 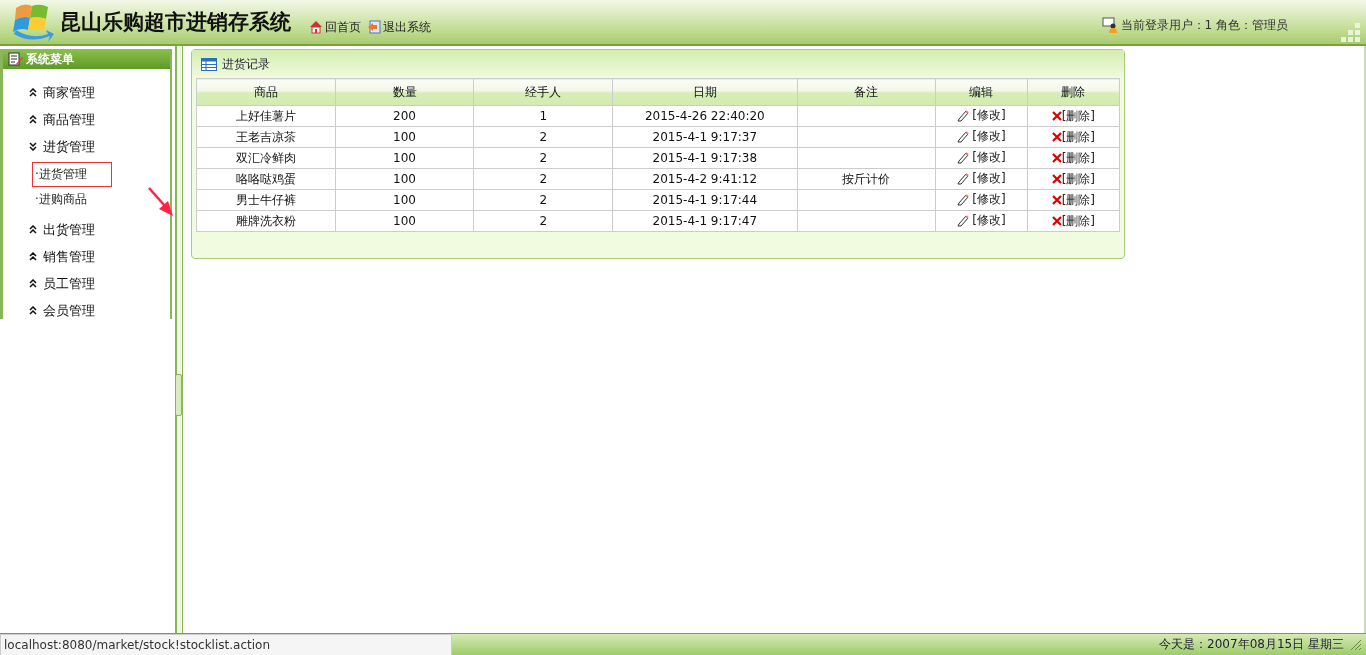 What do you see at coordinates (1109, 25) in the screenshot?
I see `user-icon` at bounding box center [1109, 25].